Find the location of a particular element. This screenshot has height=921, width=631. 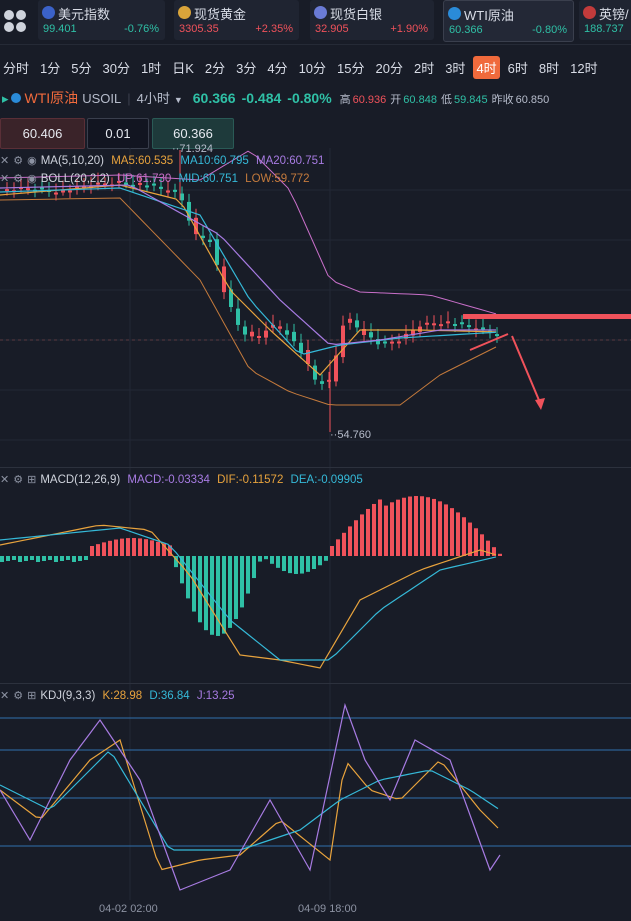

period-tab: 日K is located at coordinates (183, 67).